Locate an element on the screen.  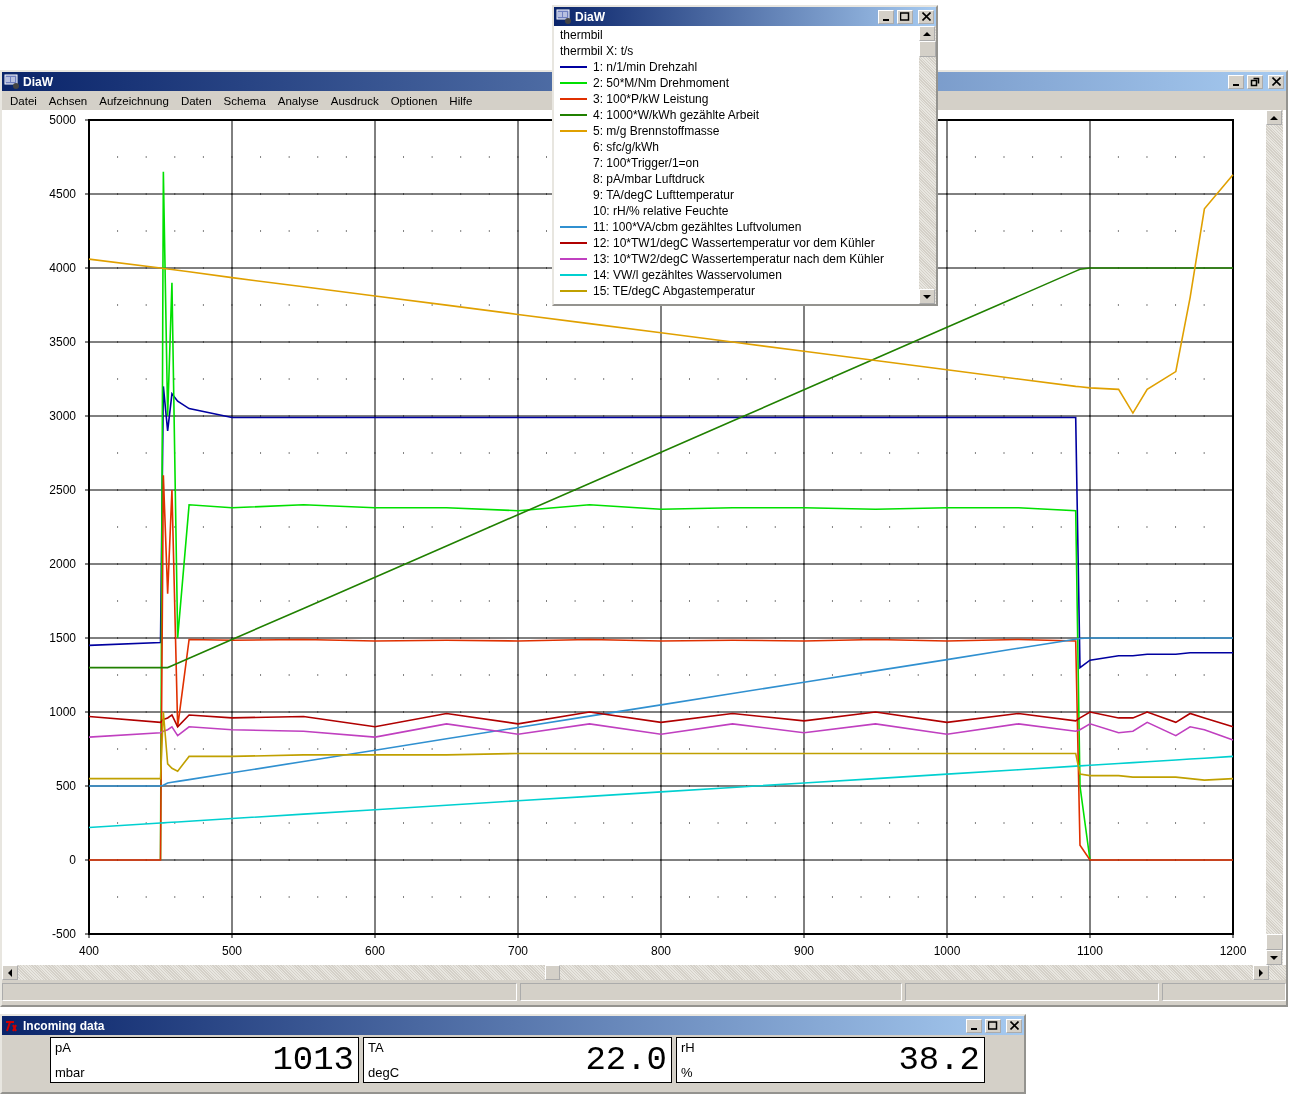
x-tick-label: 700 is located at coordinates (518, 951).